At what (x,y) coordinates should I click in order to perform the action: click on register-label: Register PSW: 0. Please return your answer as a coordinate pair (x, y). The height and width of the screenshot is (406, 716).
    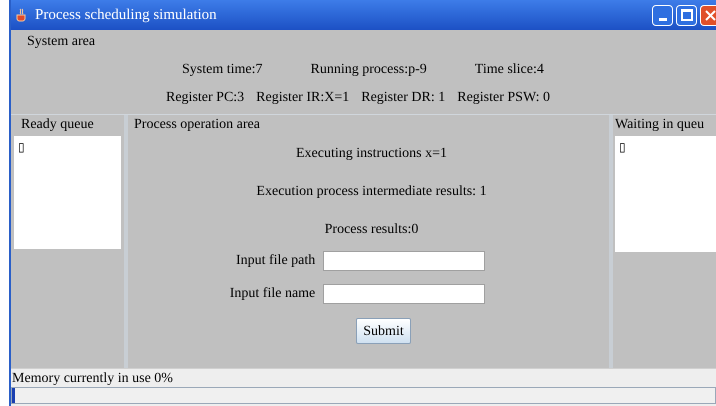
    Looking at the image, I should click on (503, 98).